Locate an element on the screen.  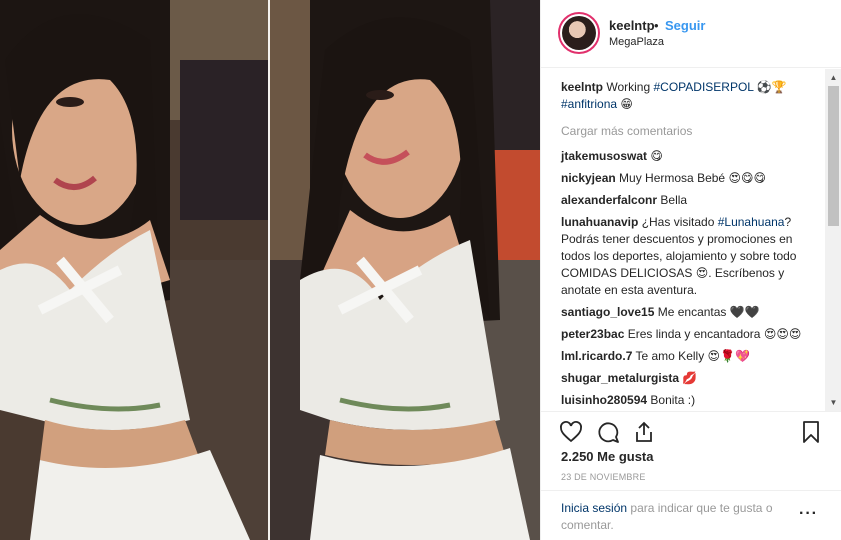
comment-item: jtakemusoswat 😋 is located at coordinates (692, 156).